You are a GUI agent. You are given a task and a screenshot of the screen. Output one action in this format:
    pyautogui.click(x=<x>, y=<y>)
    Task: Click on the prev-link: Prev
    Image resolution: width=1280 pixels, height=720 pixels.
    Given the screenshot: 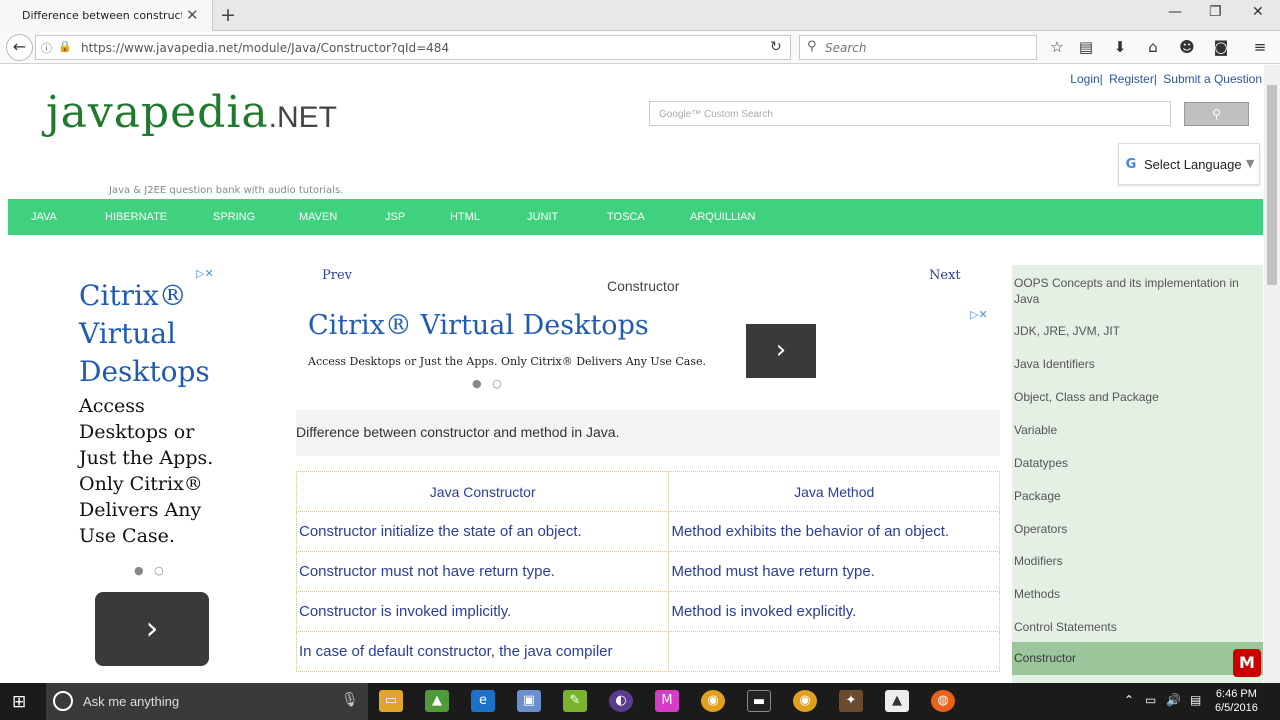 What is the action you would take?
    pyautogui.click(x=337, y=275)
    